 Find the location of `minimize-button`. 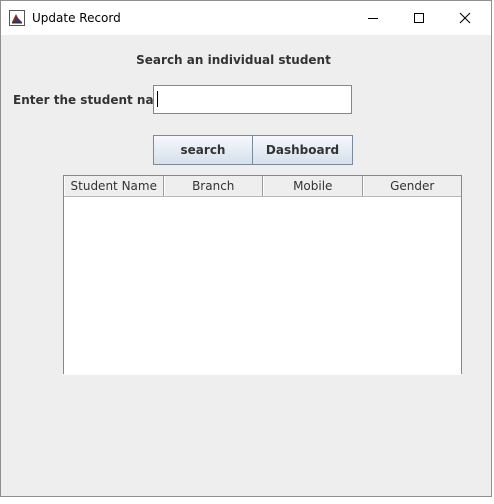

minimize-button is located at coordinates (373, 18).